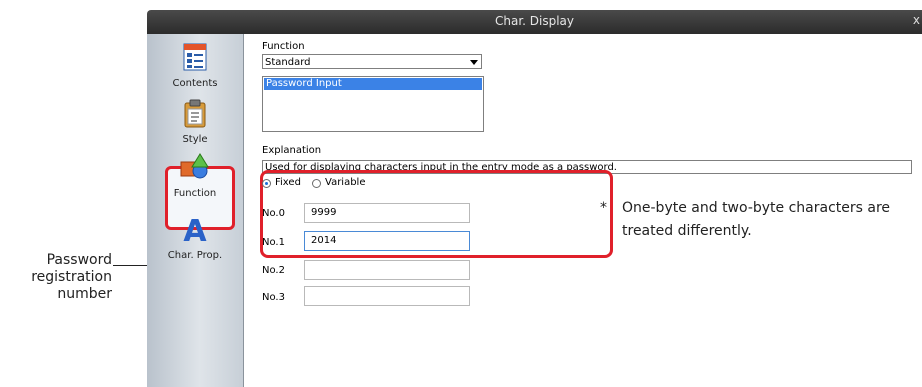 Image resolution: width=922 pixels, height=387 pixels. I want to click on sidebar-item-label: Function, so click(195, 193).